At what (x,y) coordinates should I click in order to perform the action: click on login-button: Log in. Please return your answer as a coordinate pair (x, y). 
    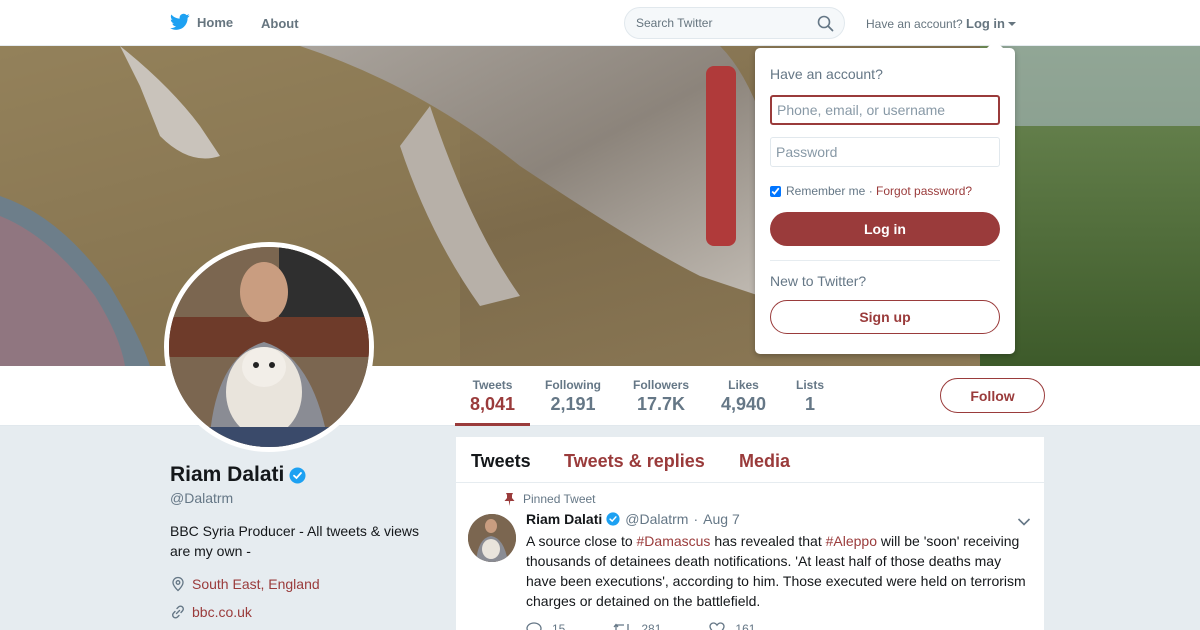
    Looking at the image, I should click on (885, 229).